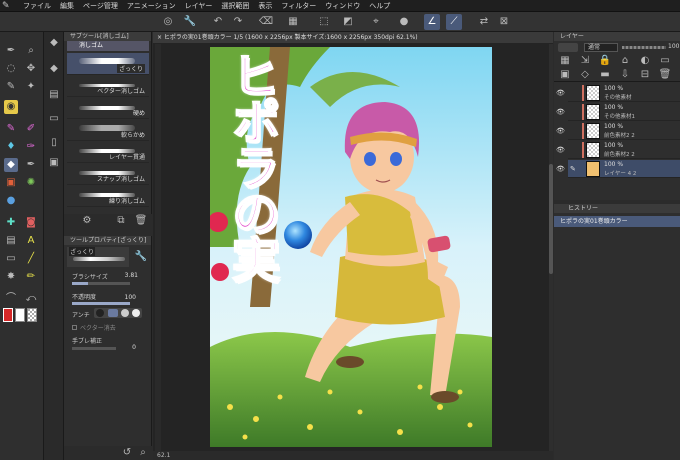 The height and width of the screenshot is (460, 680). Describe the element at coordinates (645, 61) in the screenshot. I see `mask-icon: ◐` at that location.